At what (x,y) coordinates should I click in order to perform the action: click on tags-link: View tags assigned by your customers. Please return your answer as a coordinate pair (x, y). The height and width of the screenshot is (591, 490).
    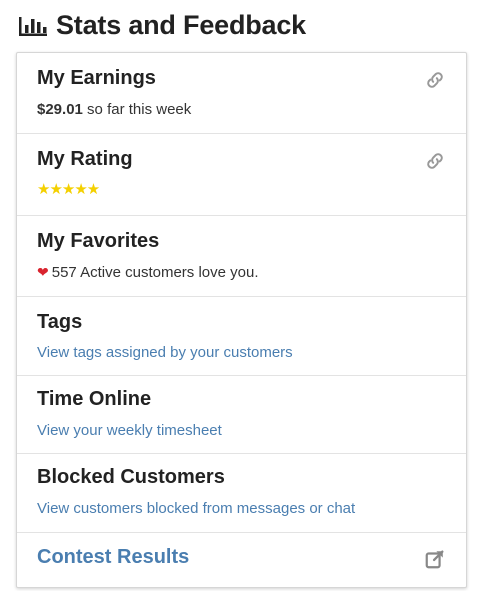
    Looking at the image, I should click on (165, 352).